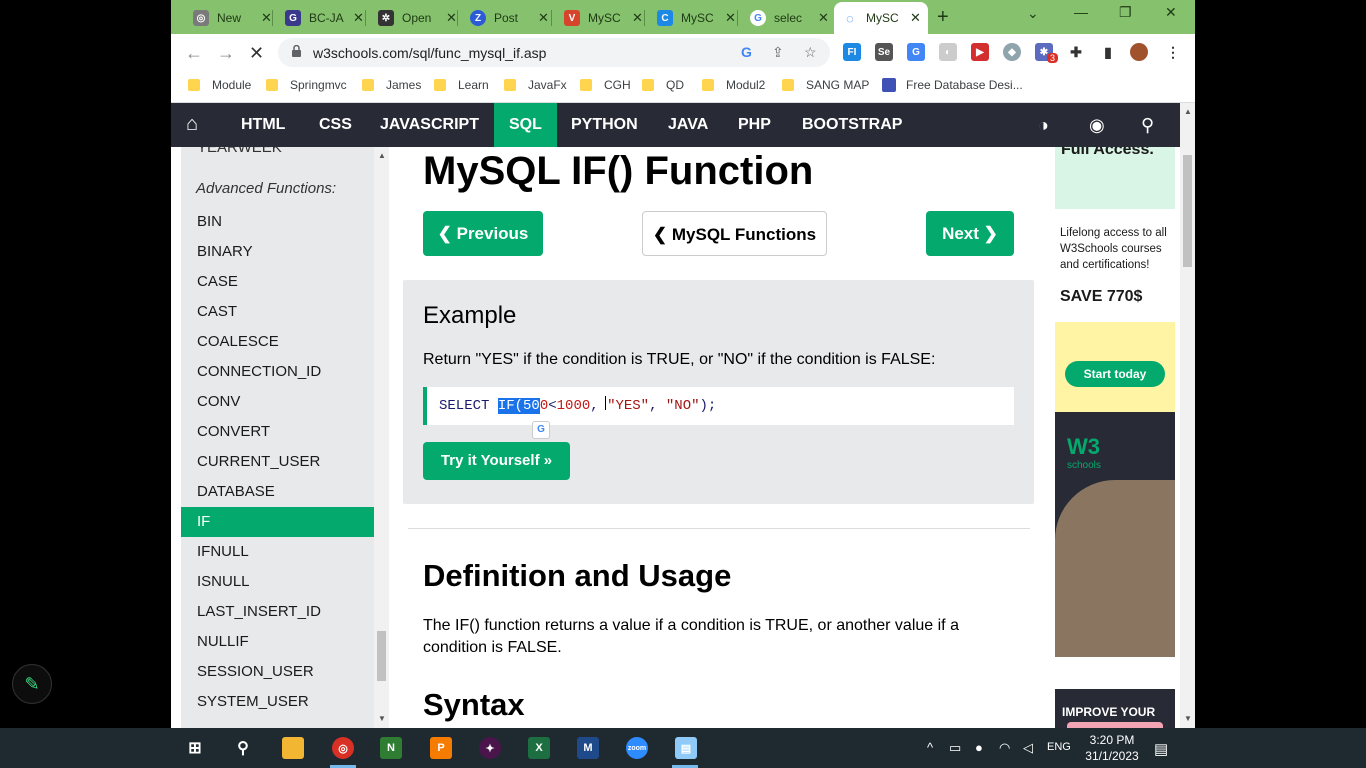  What do you see at coordinates (605, 85) in the screenshot?
I see `bookmark-5: CGH` at bounding box center [605, 85].